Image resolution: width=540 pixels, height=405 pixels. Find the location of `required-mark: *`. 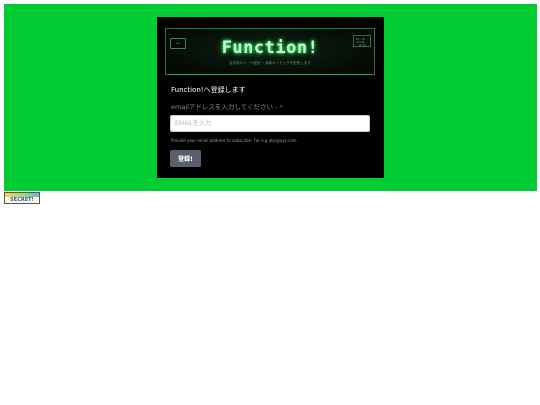

required-mark: * is located at coordinates (281, 107).